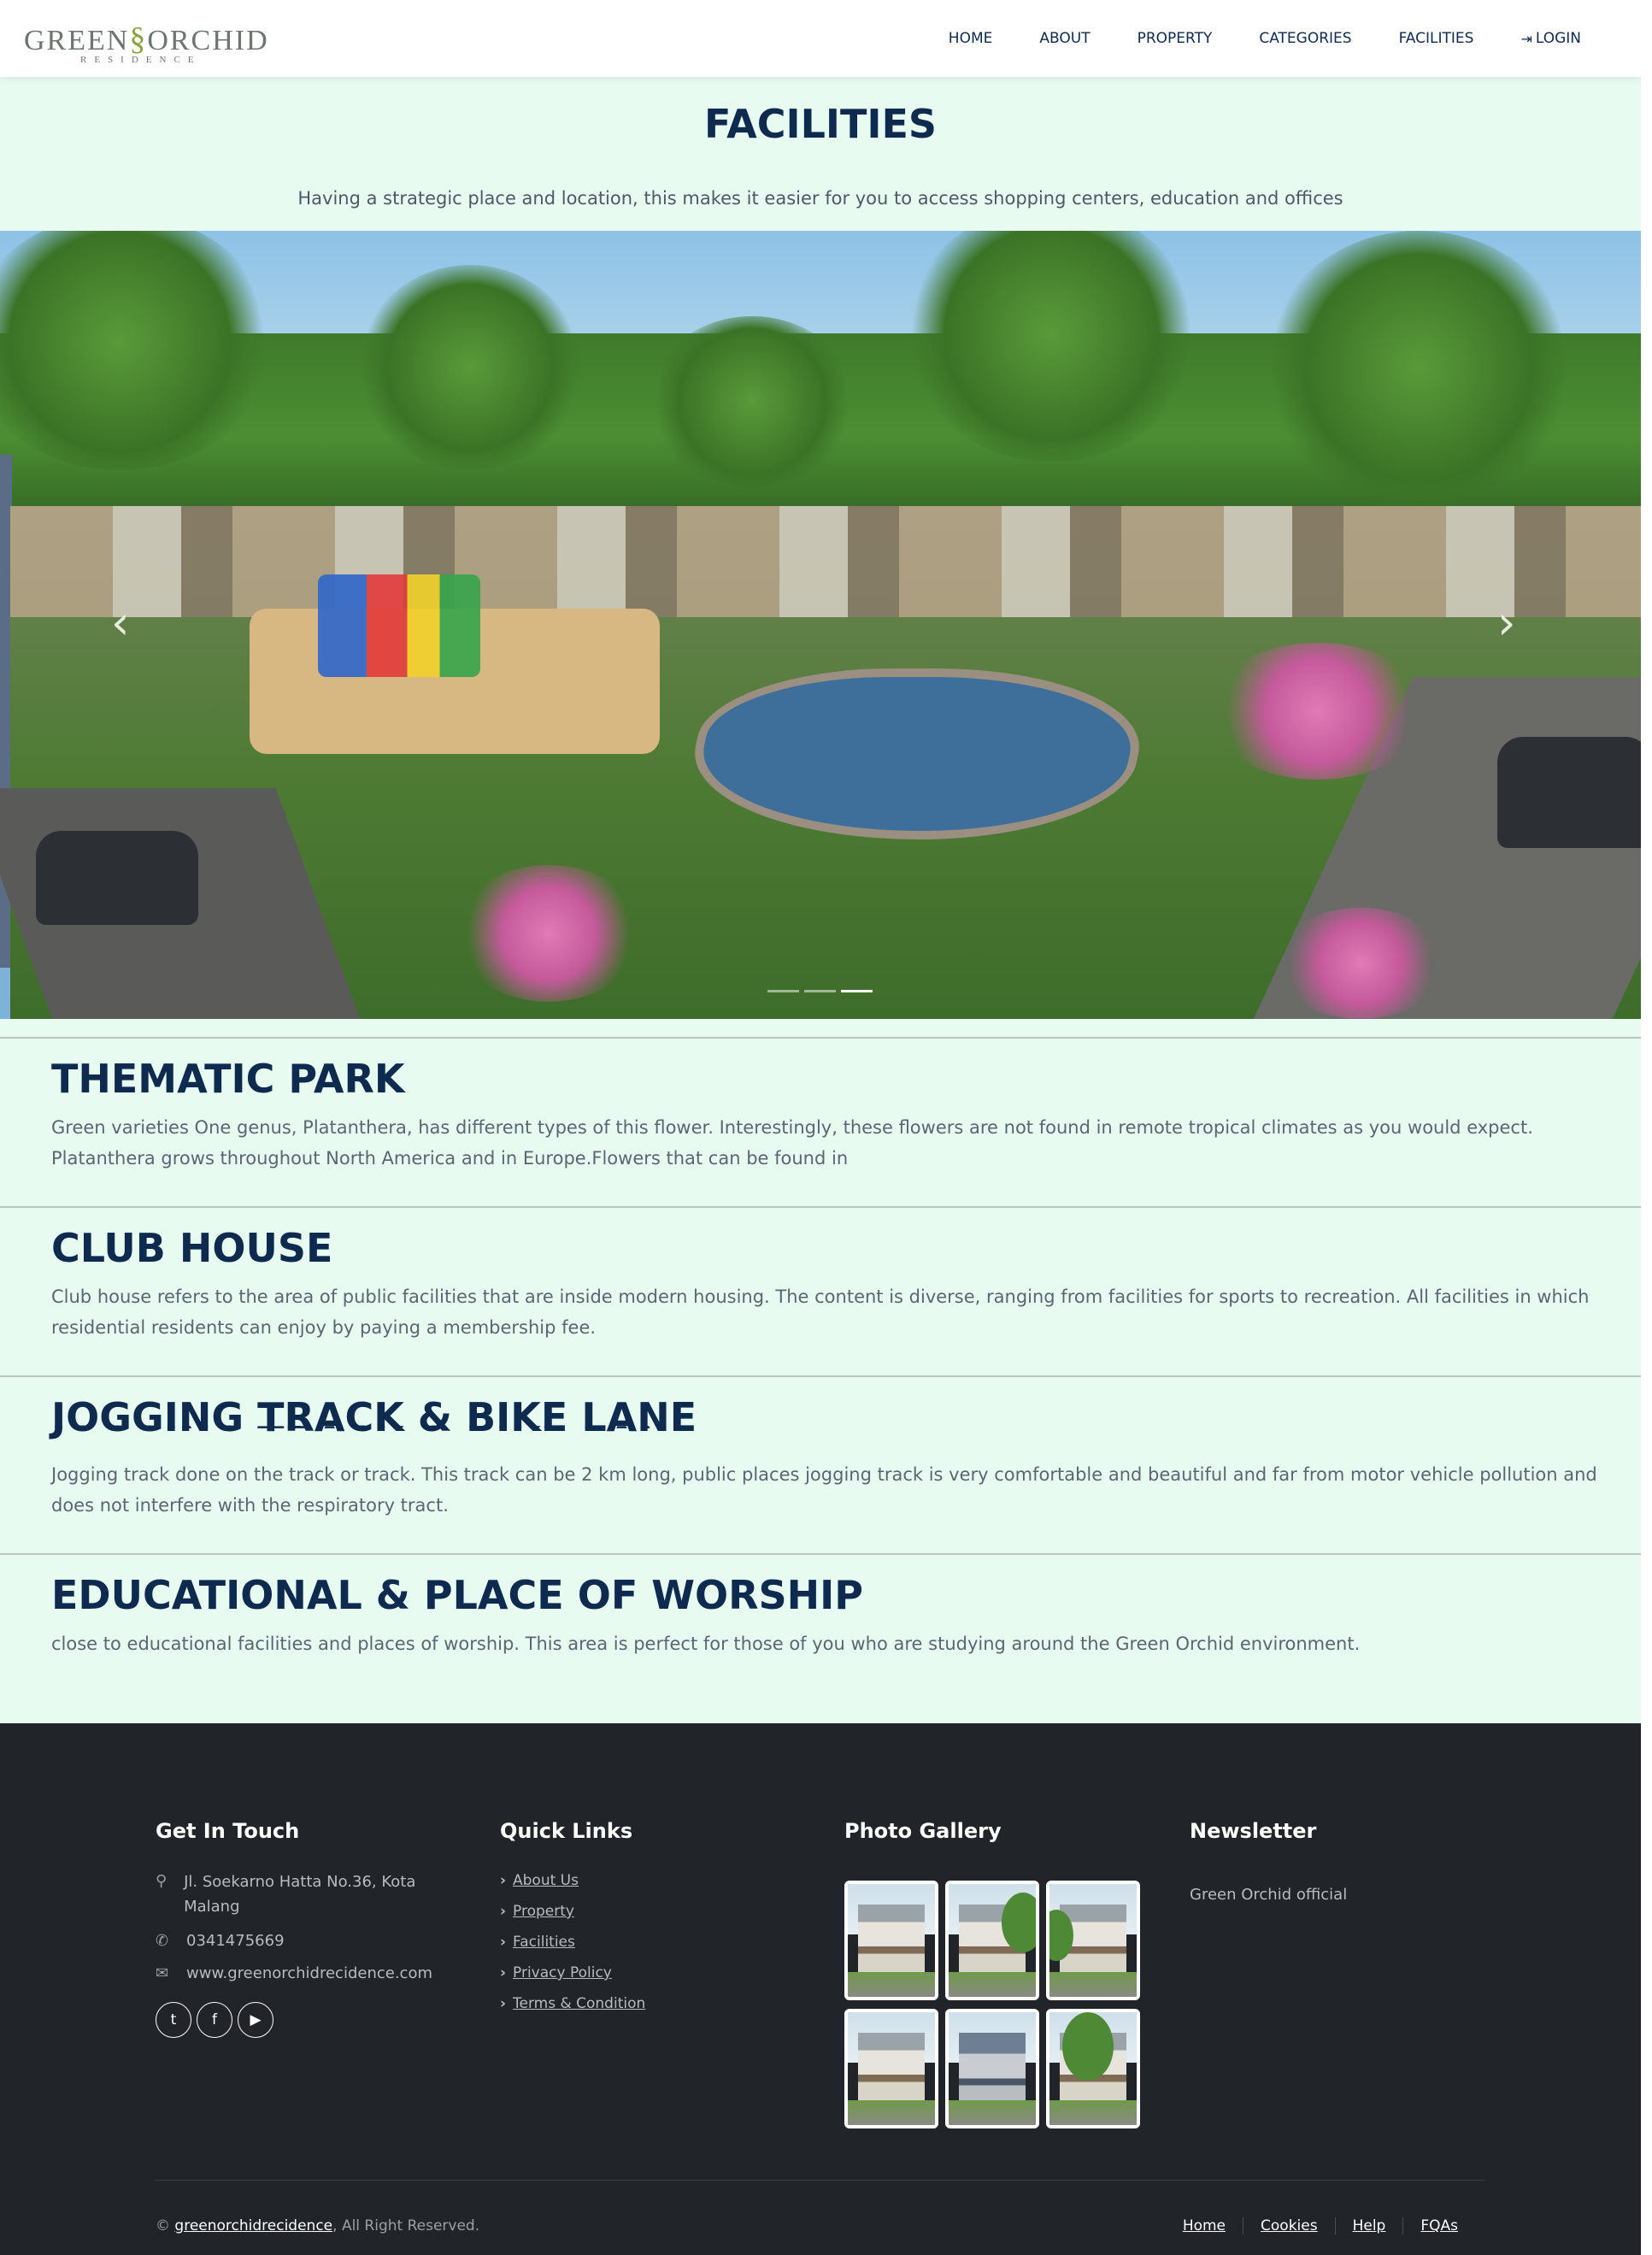 This screenshot has height=2255, width=1652. I want to click on footer-heading-newsletter: Newsletter, so click(1253, 1831).